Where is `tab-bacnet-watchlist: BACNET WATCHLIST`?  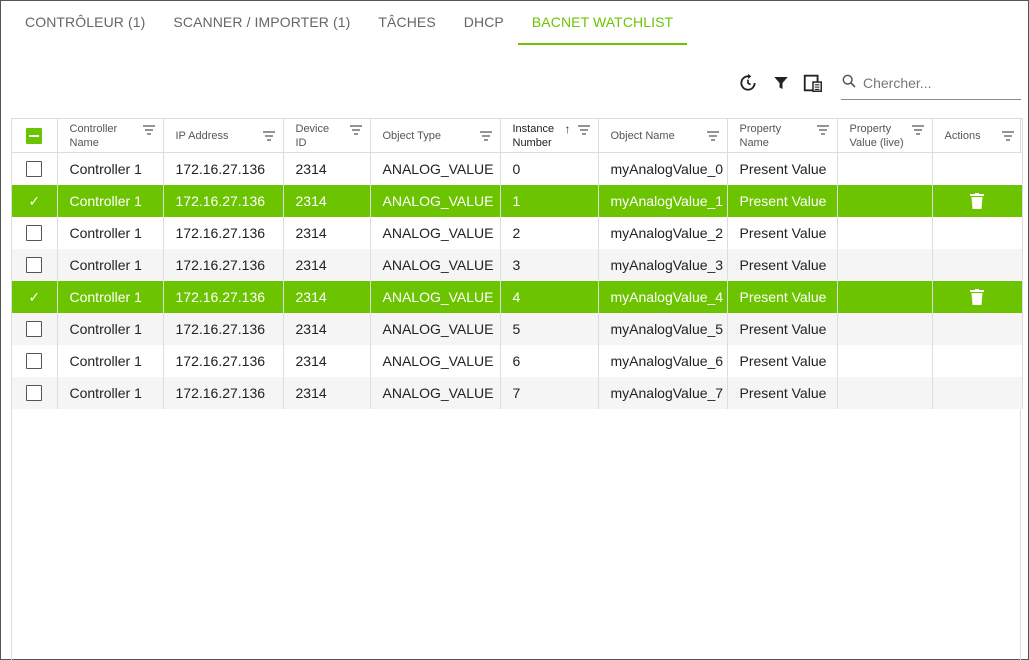
tab-bacnet-watchlist: BACNET WATCHLIST is located at coordinates (602, 23).